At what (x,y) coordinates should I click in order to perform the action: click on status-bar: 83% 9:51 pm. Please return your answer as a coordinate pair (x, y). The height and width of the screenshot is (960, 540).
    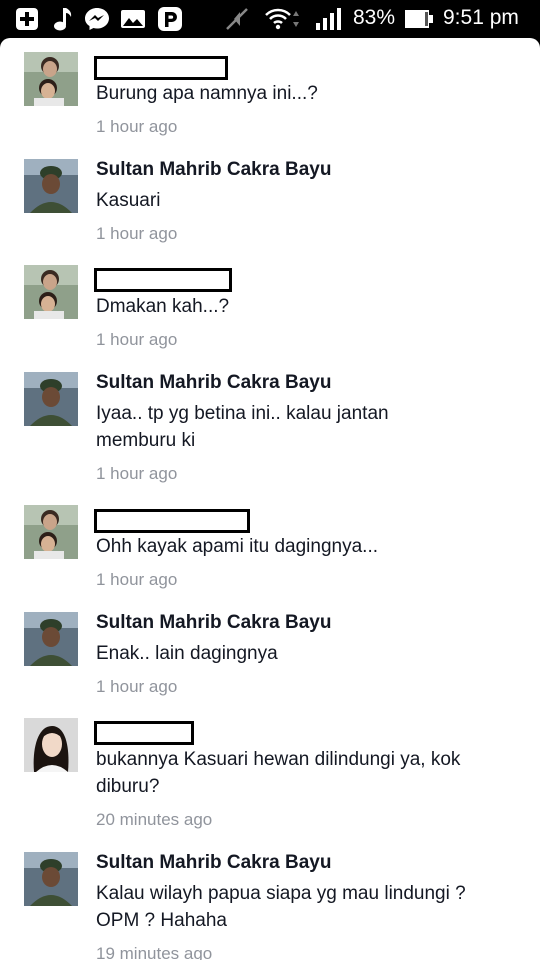
    Looking at the image, I should click on (270, 19).